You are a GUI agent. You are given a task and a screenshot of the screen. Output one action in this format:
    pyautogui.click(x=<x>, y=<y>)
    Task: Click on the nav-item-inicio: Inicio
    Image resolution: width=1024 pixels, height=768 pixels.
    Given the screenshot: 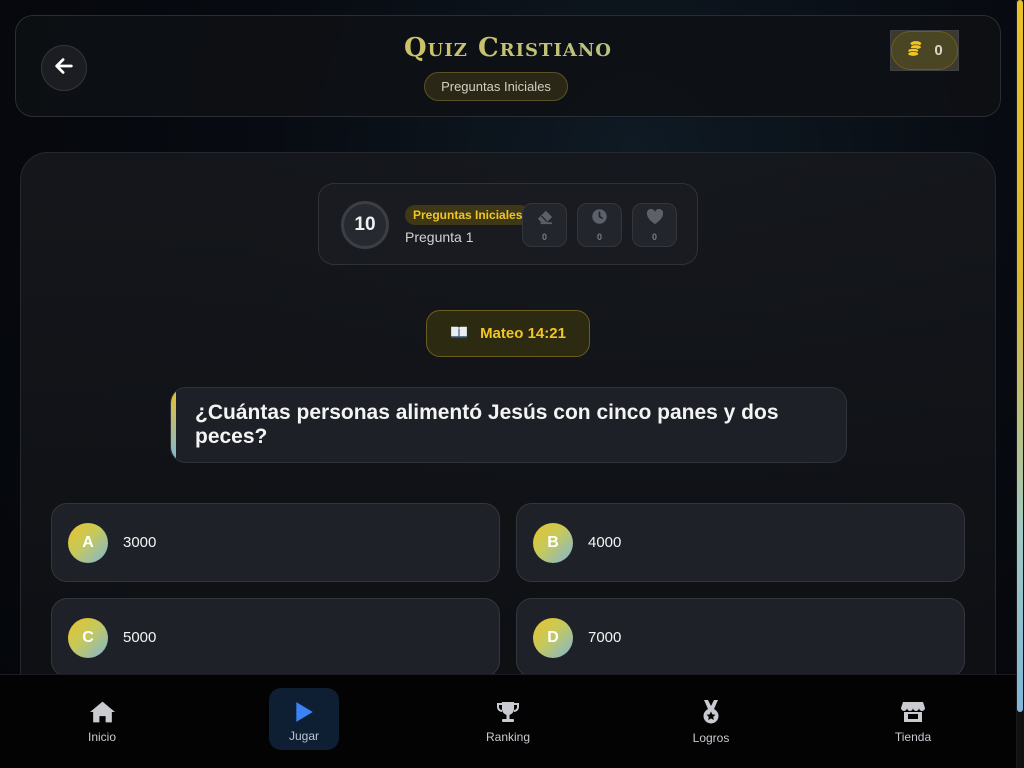 What is the action you would take?
    pyautogui.click(x=102, y=721)
    